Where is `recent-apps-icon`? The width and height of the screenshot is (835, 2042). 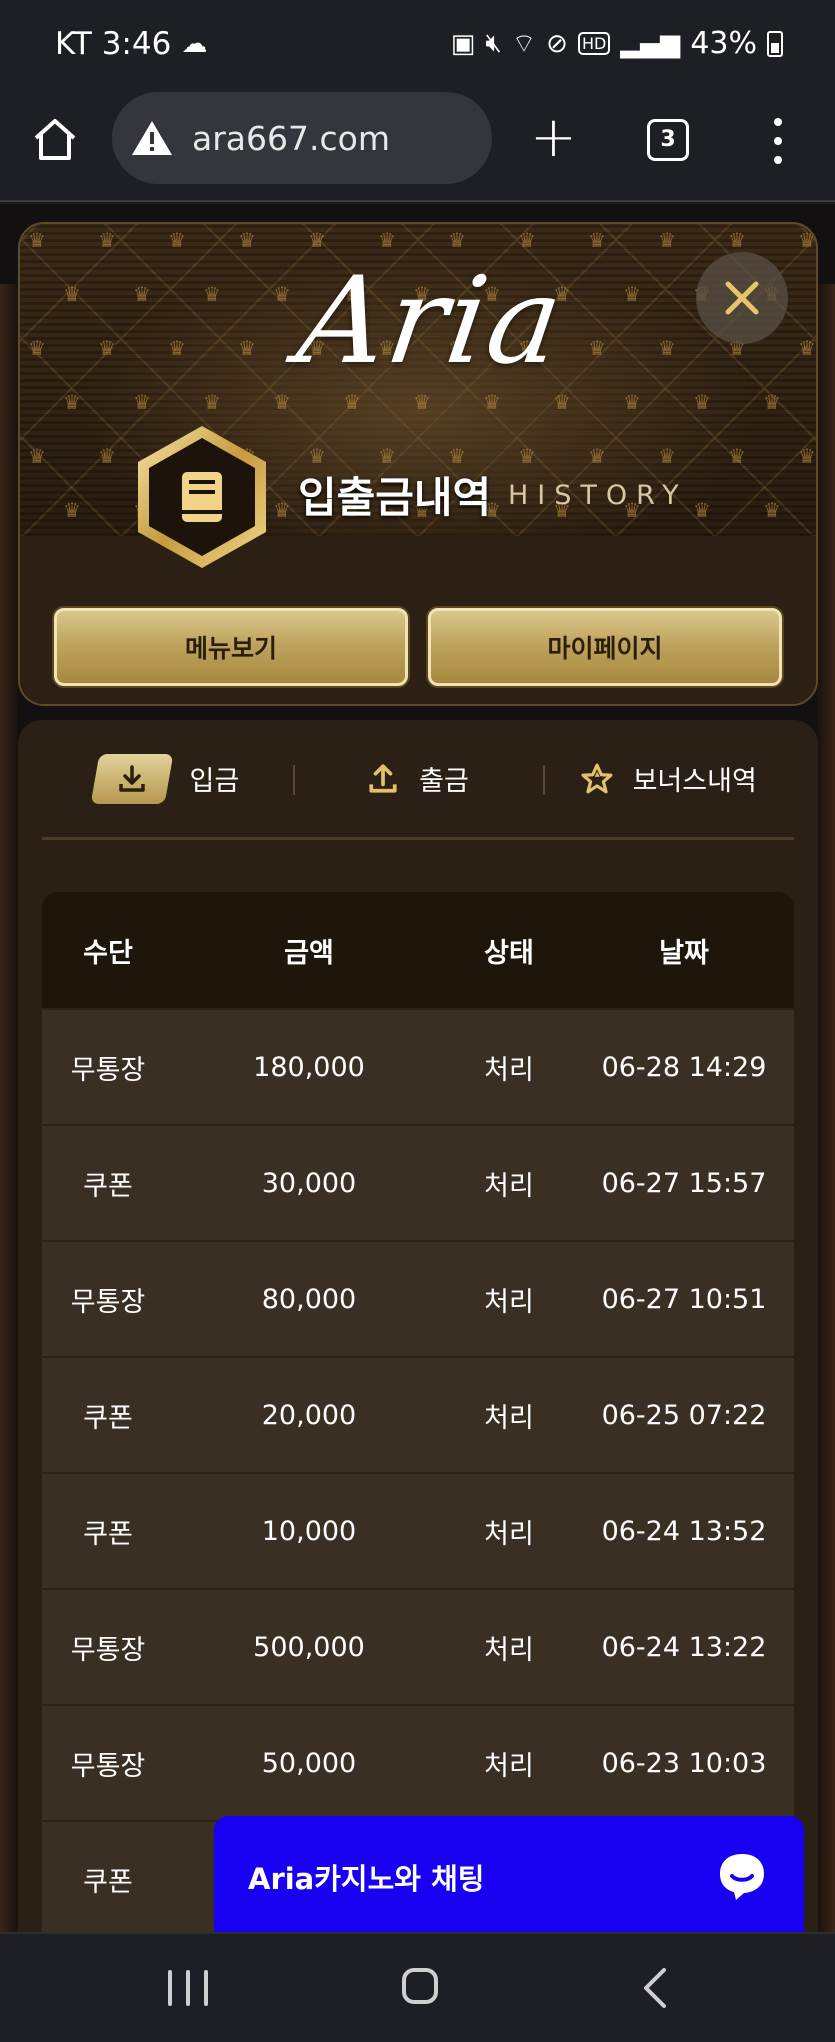 recent-apps-icon is located at coordinates (188, 1988).